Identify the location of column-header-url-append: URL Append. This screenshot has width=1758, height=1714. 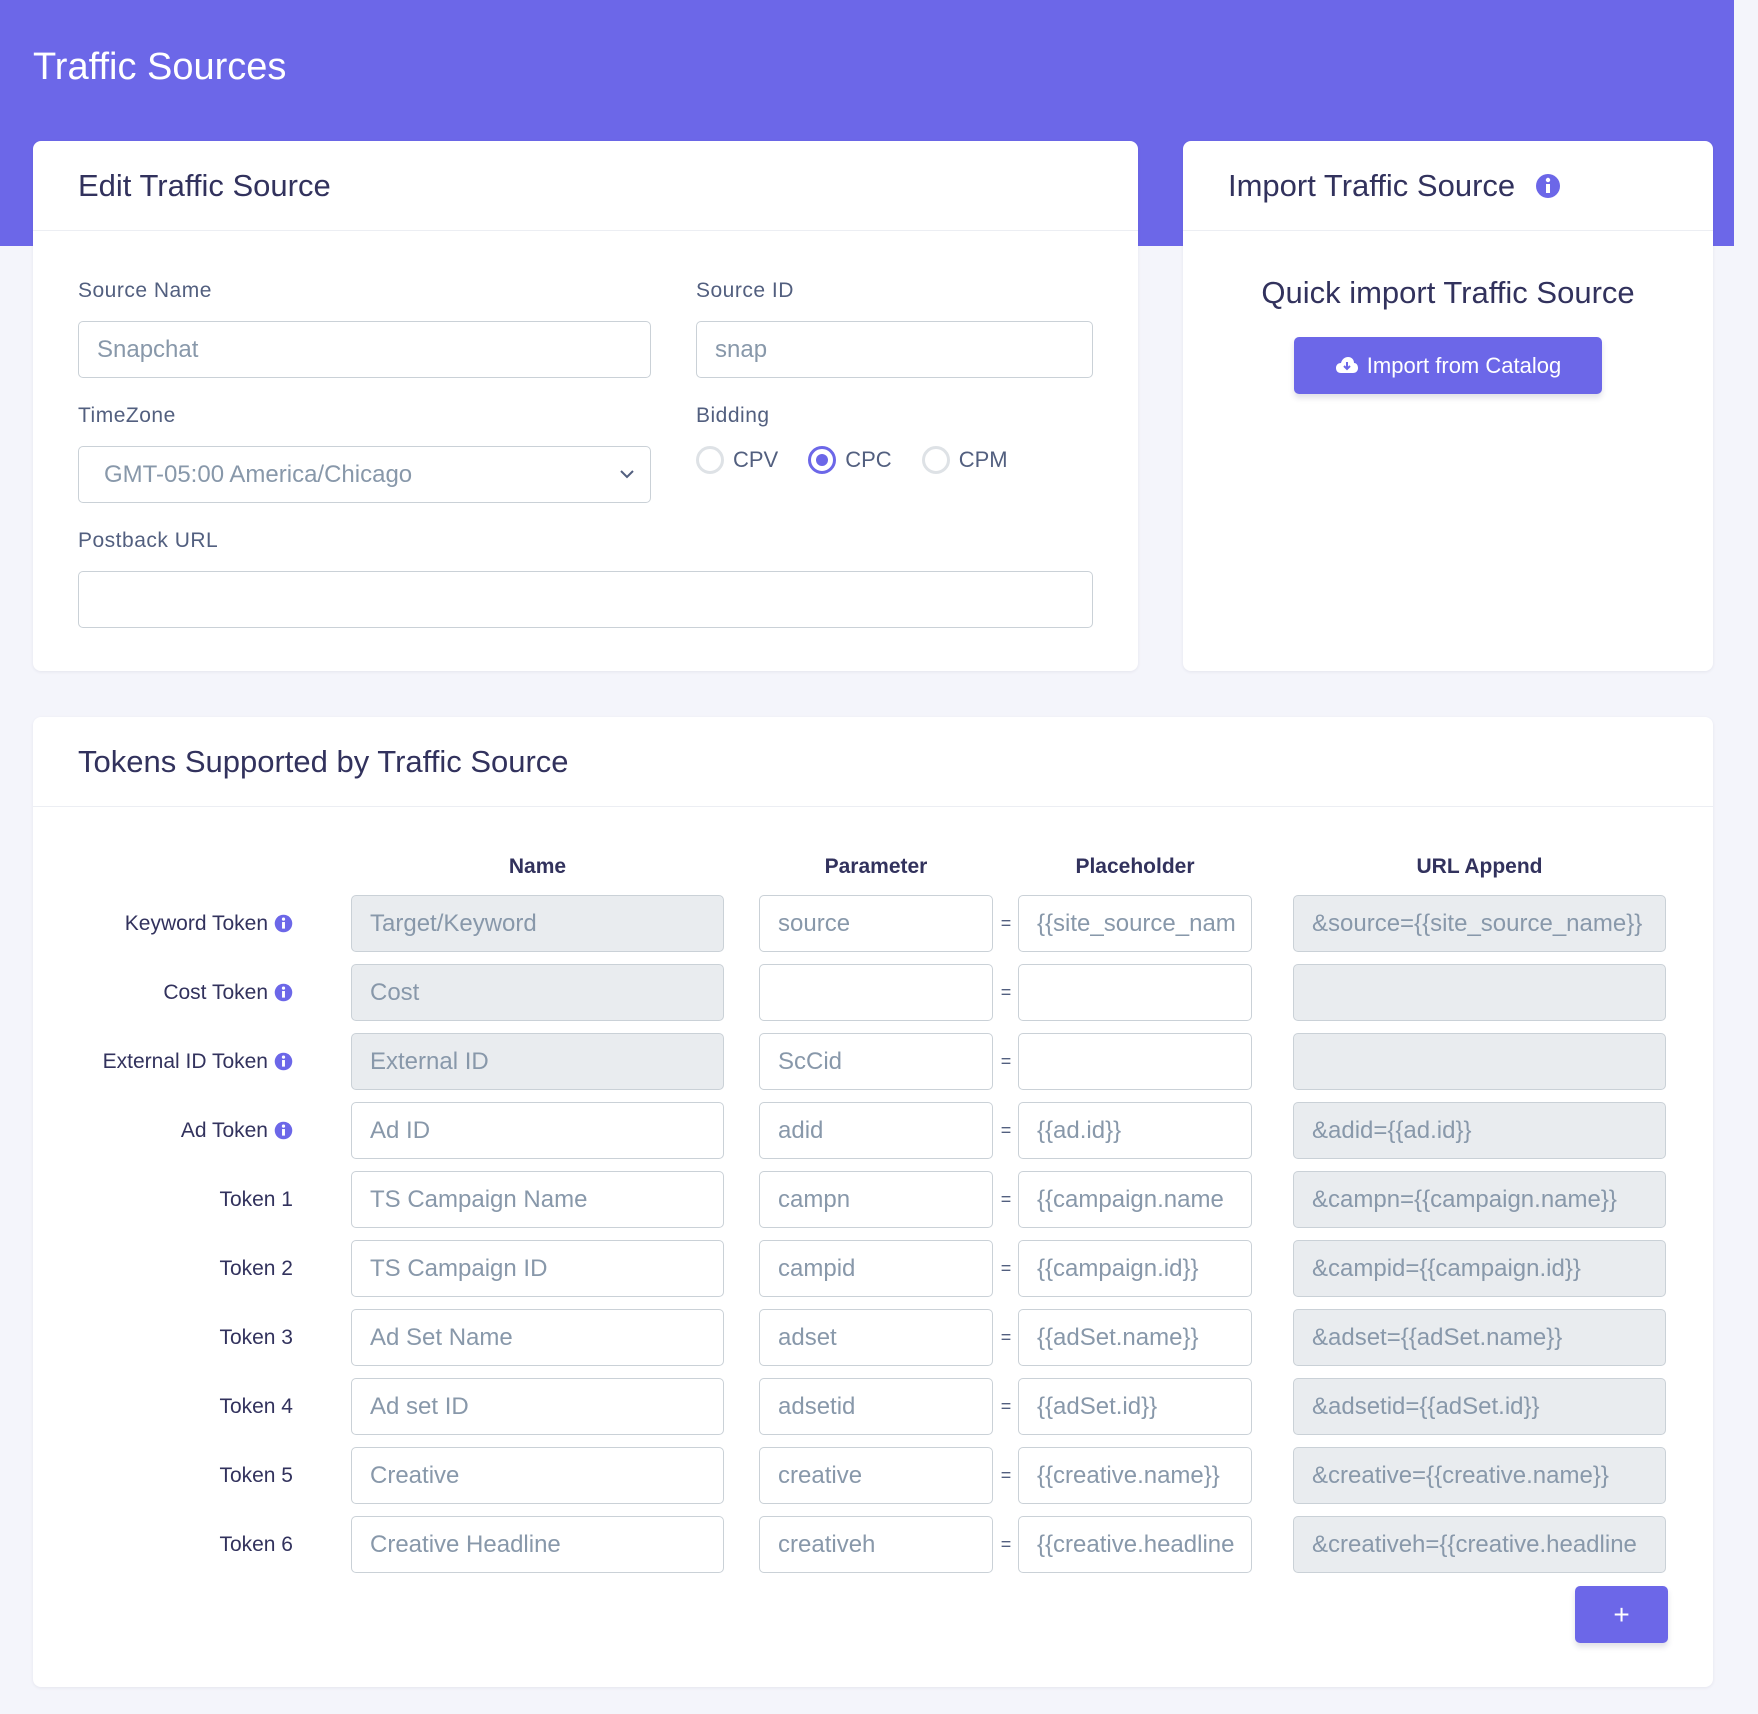
(1479, 866).